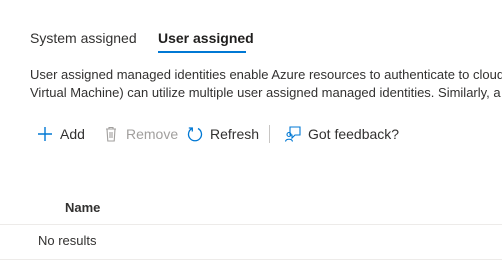 The image size is (502, 268). I want to click on add-button: Add, so click(60, 134).